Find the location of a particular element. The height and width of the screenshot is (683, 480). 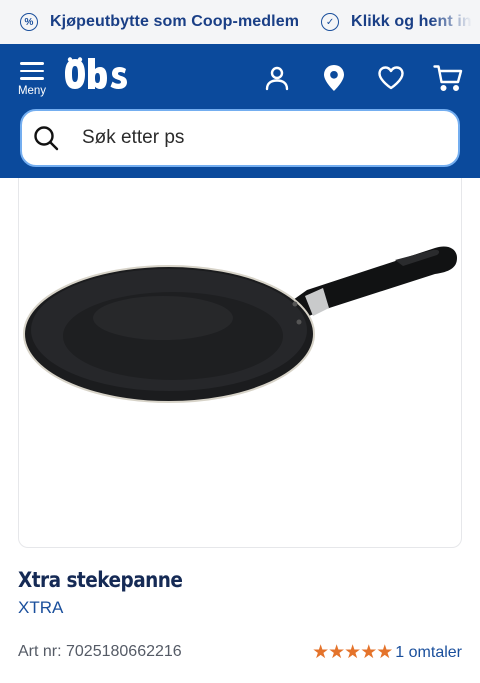

menu-button: Meny is located at coordinates (32, 77).